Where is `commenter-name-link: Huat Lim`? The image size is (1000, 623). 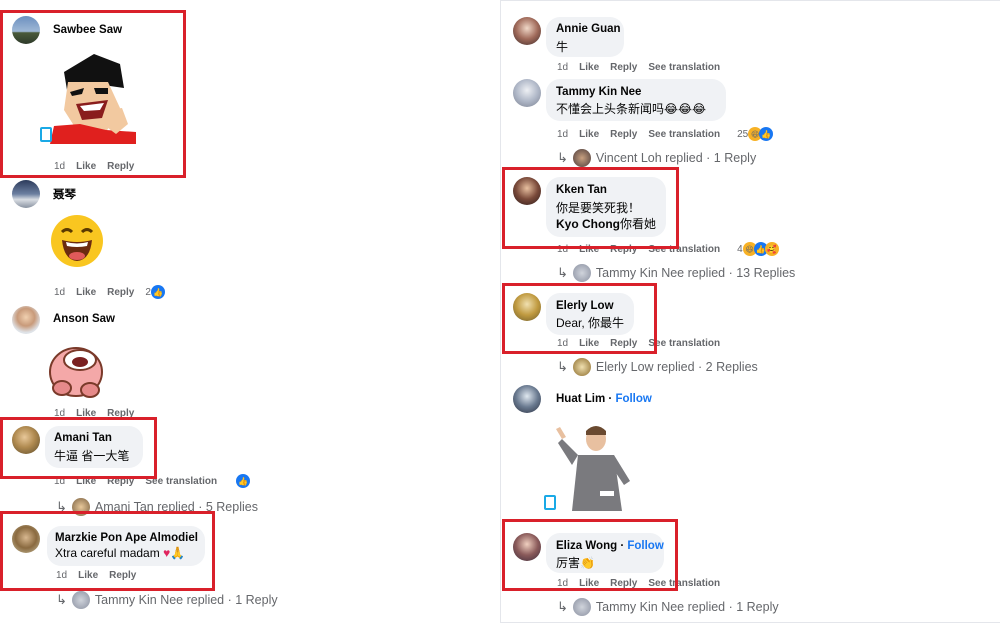
commenter-name-link: Huat Lim is located at coordinates (580, 399).